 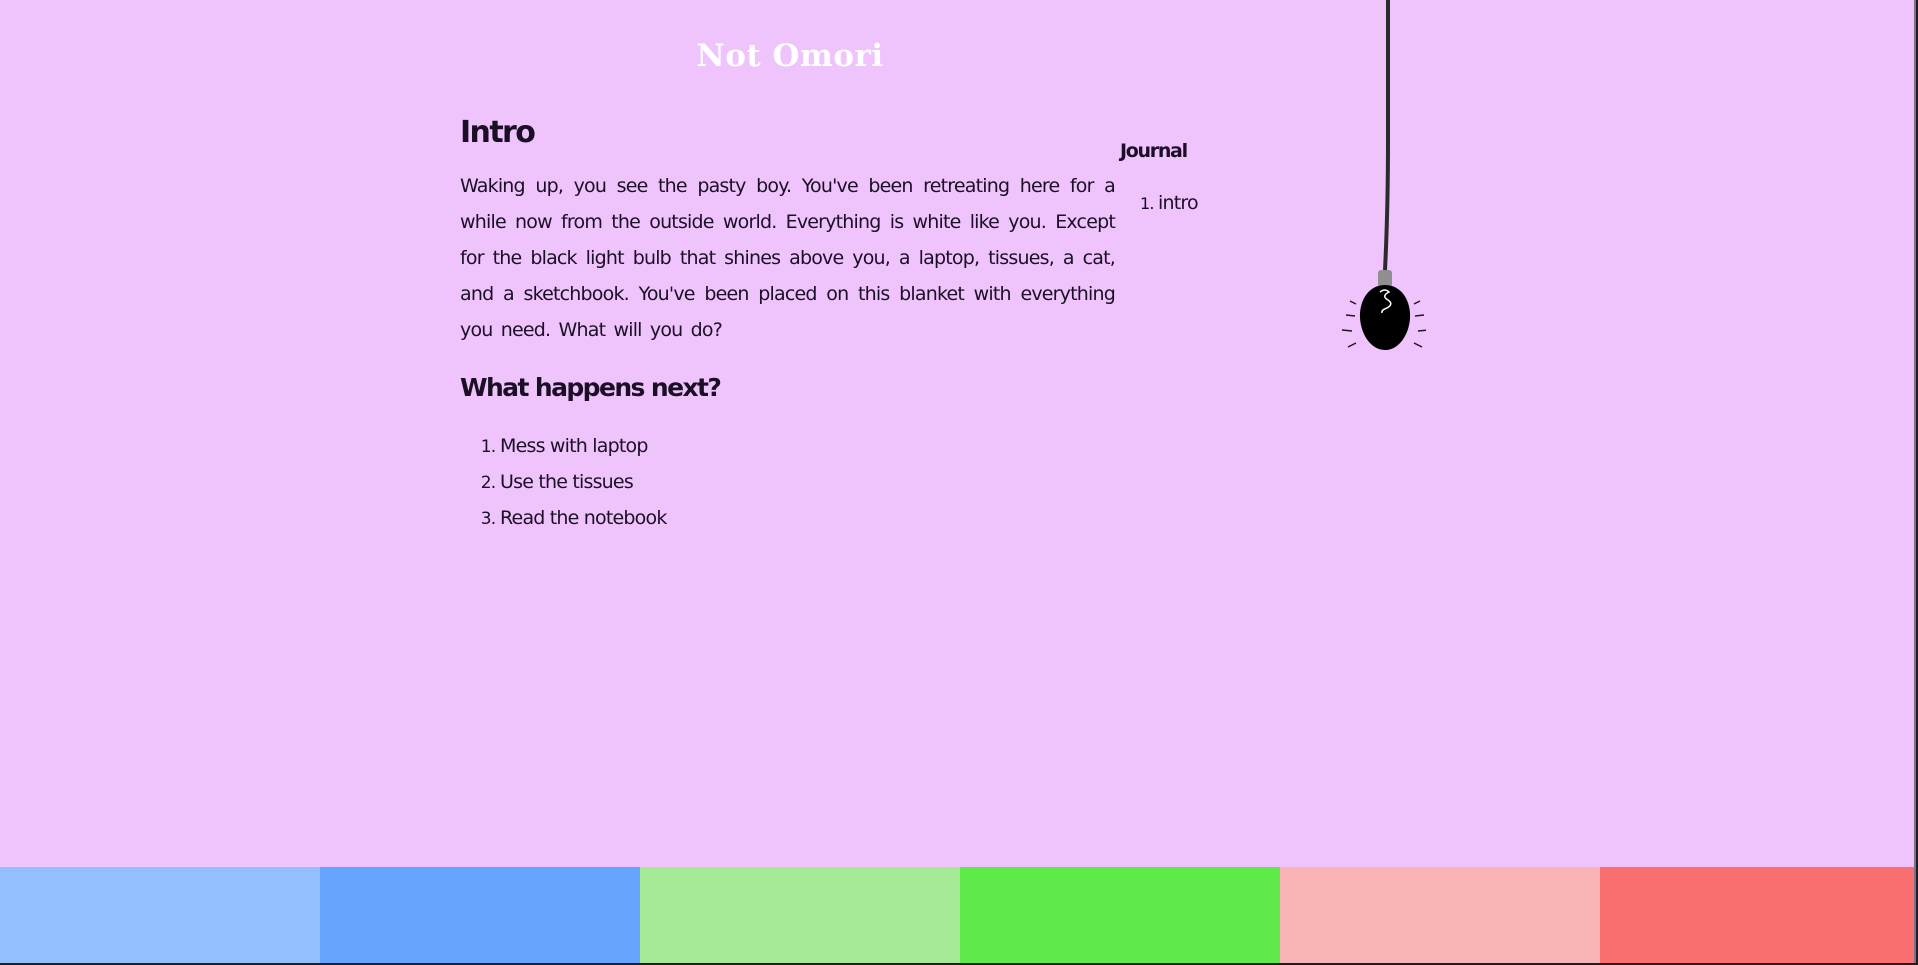 I want to click on journal-title: Journal, so click(x=1154, y=151).